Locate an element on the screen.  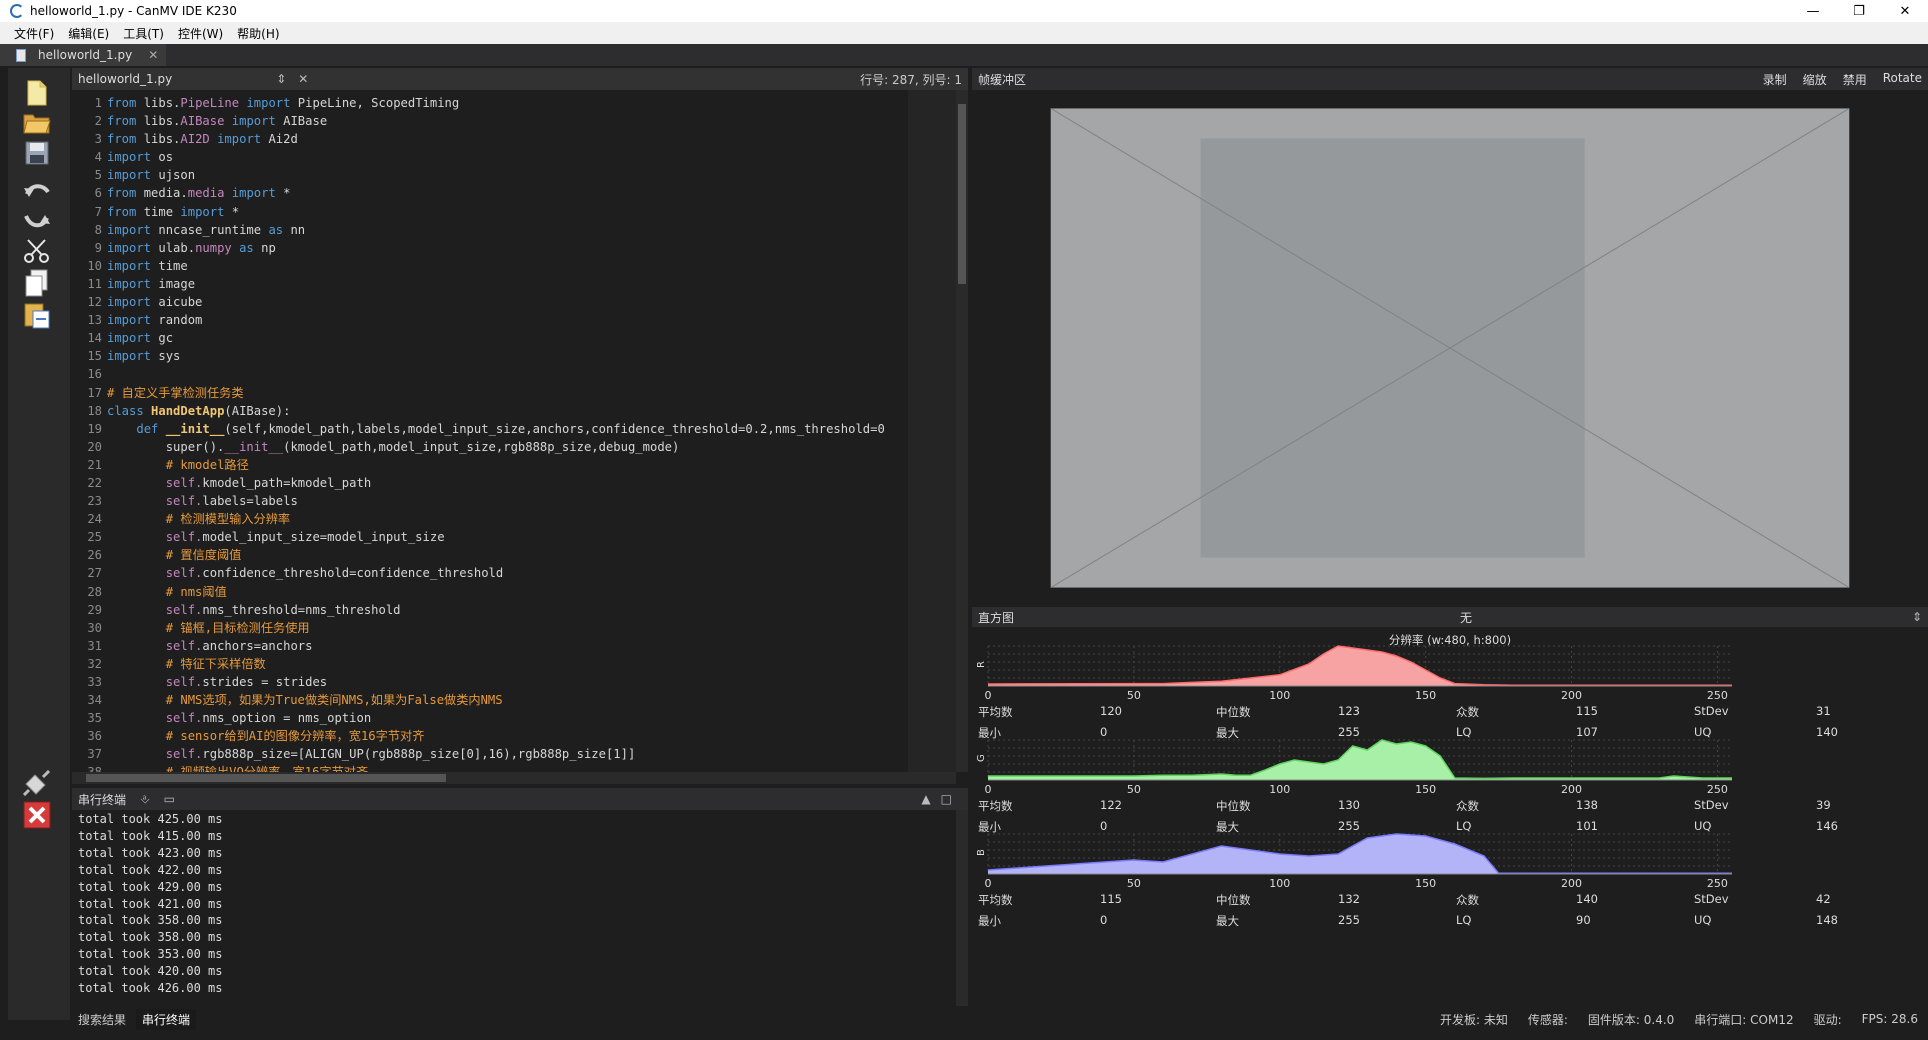
firmware-status: 固件版本: 0.4.0 is located at coordinates (1631, 1019).